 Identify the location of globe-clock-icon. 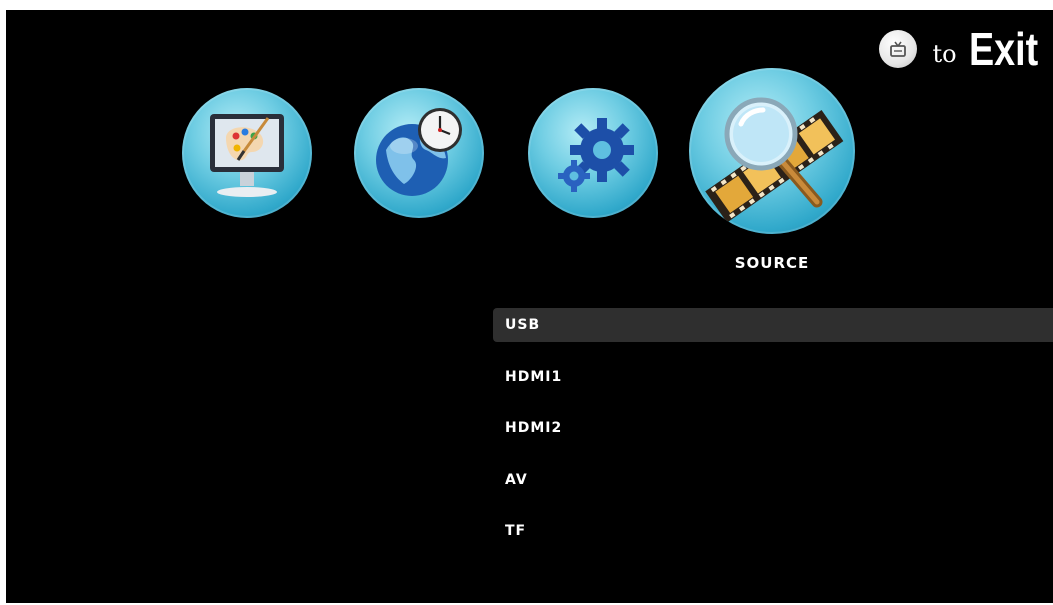
(419, 152).